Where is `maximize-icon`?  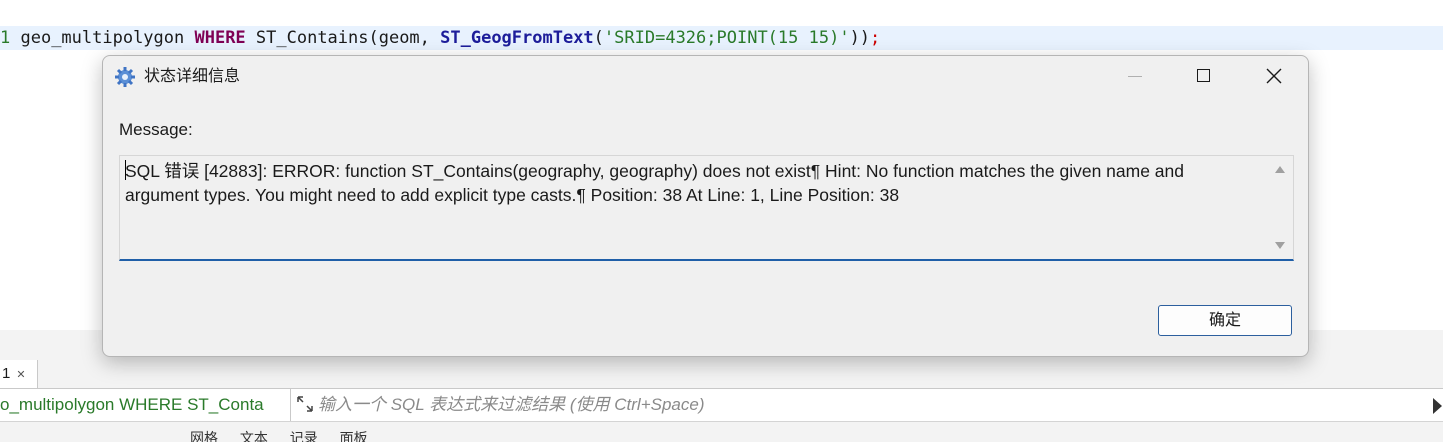 maximize-icon is located at coordinates (1203, 75).